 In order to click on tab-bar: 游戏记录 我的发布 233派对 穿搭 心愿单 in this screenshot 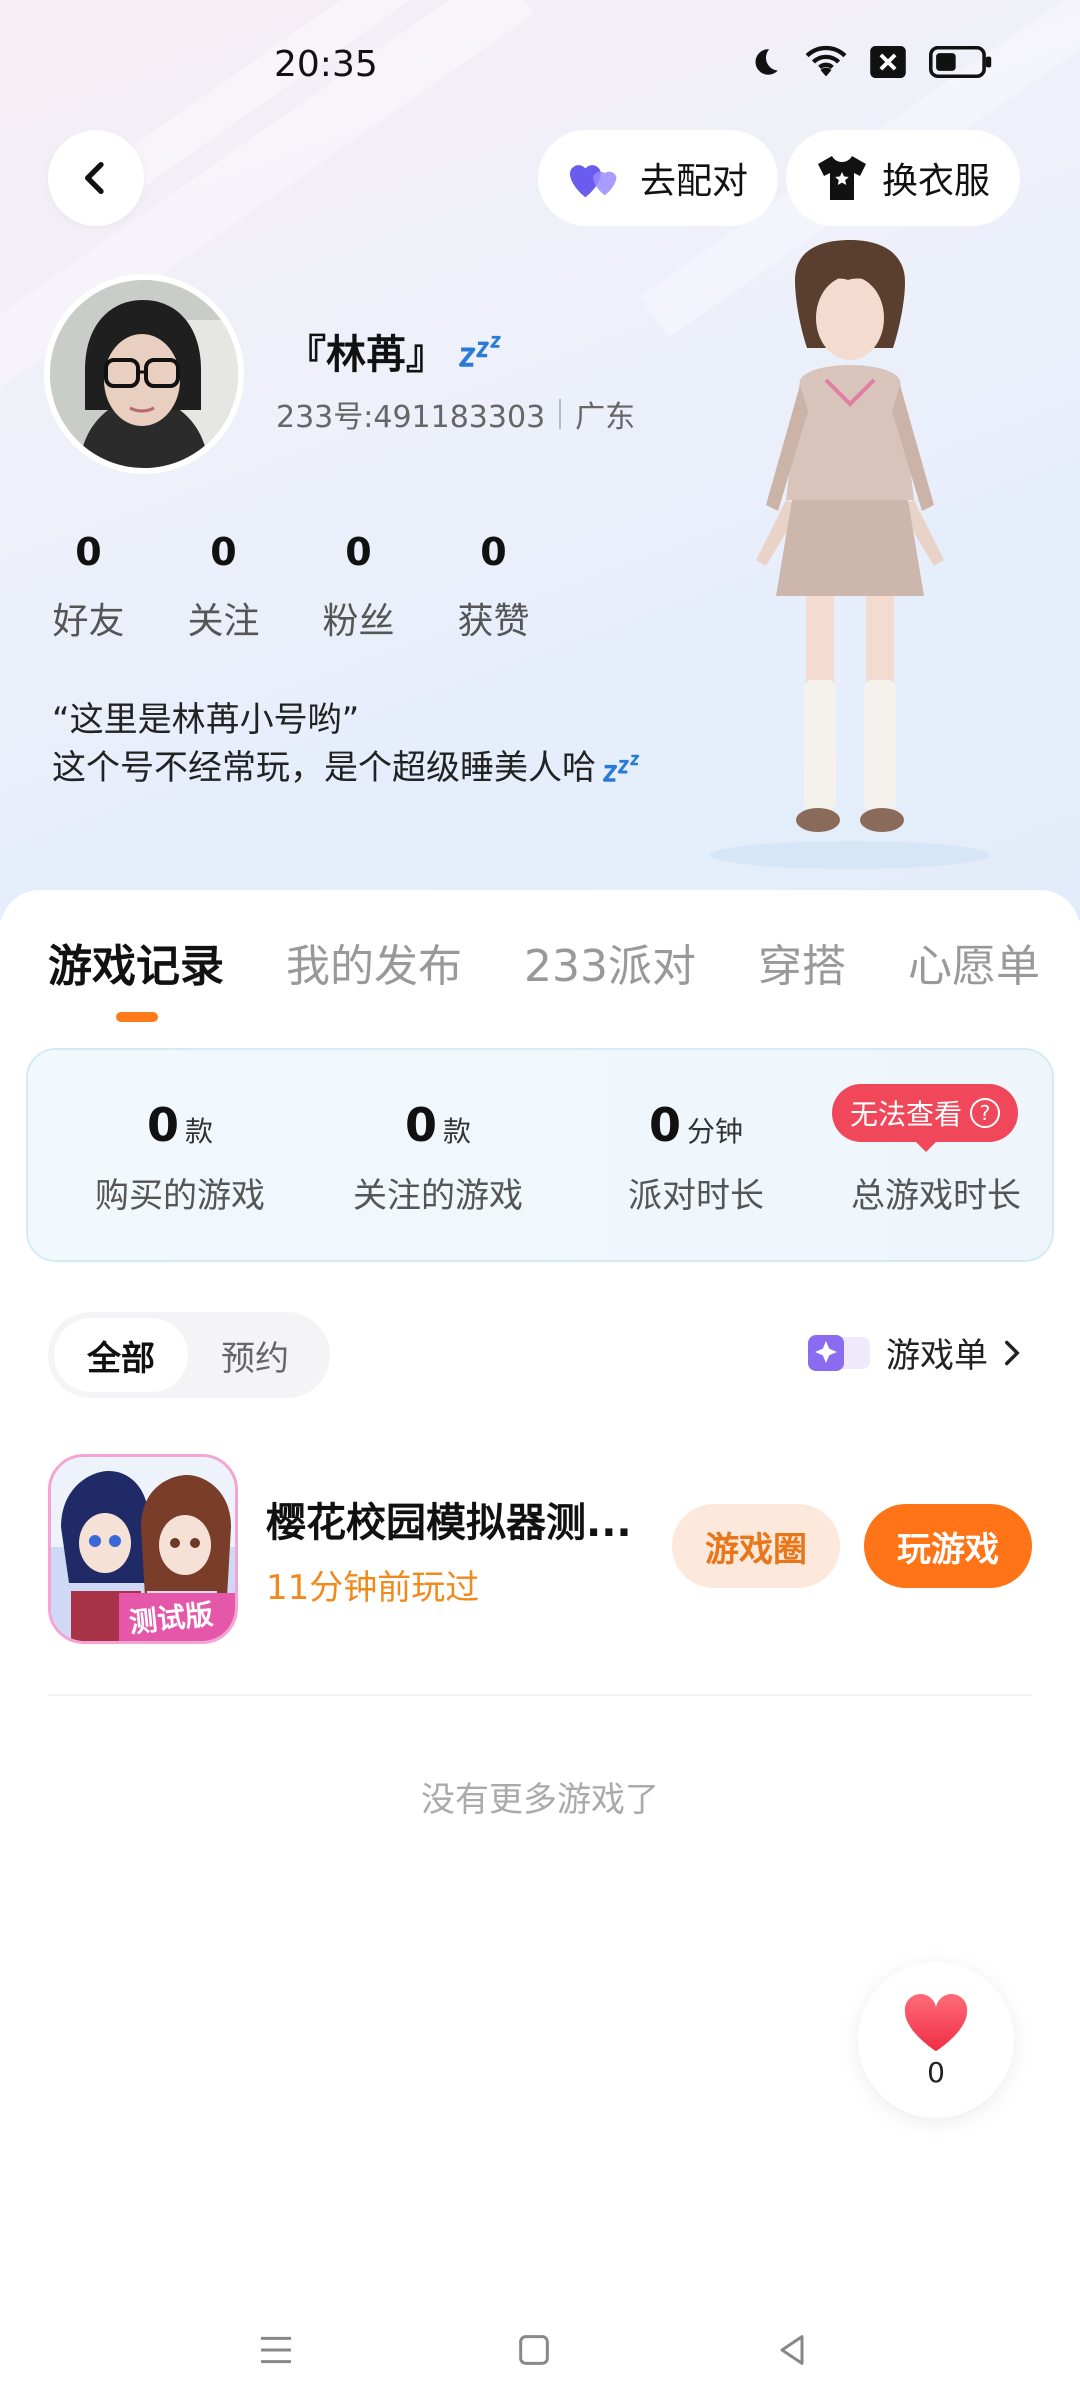, I will do `click(544, 962)`.